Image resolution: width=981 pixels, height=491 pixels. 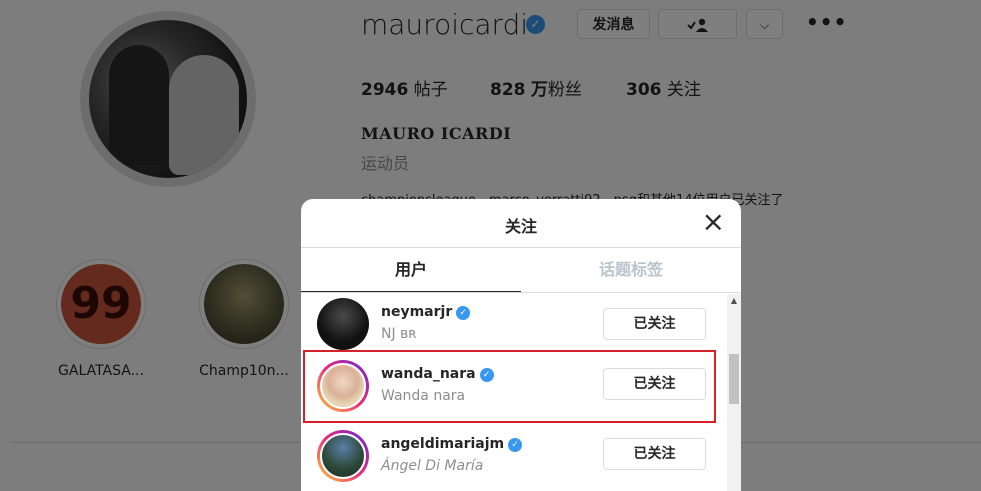 I want to click on user-username: angeldimariajm ✓, so click(x=452, y=444).